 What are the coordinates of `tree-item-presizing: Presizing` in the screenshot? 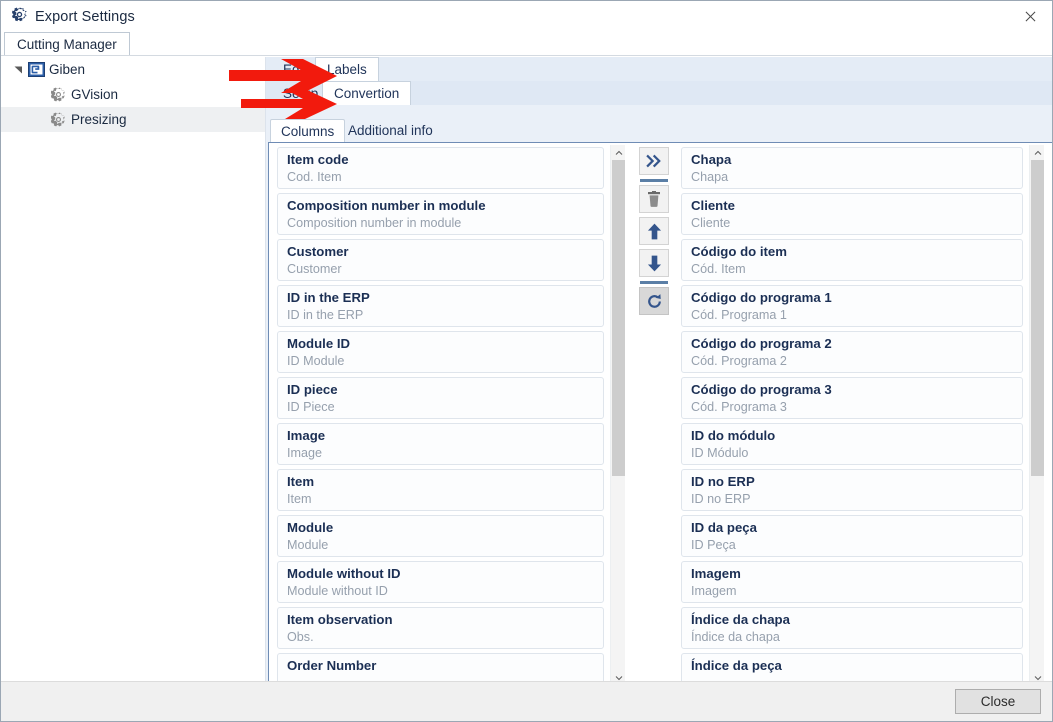 It's located at (133, 119).